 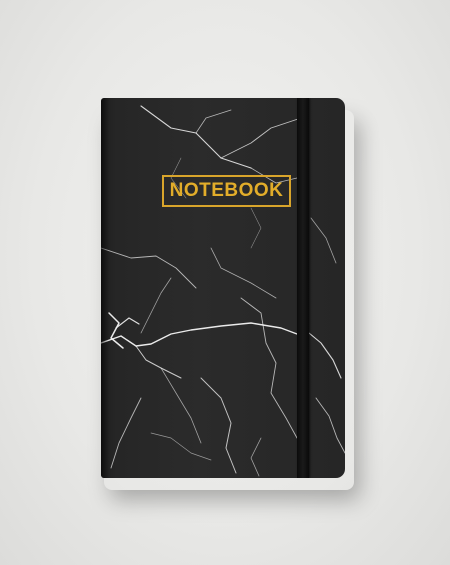 I want to click on cover-title: NOTEBOOK, so click(x=226, y=190).